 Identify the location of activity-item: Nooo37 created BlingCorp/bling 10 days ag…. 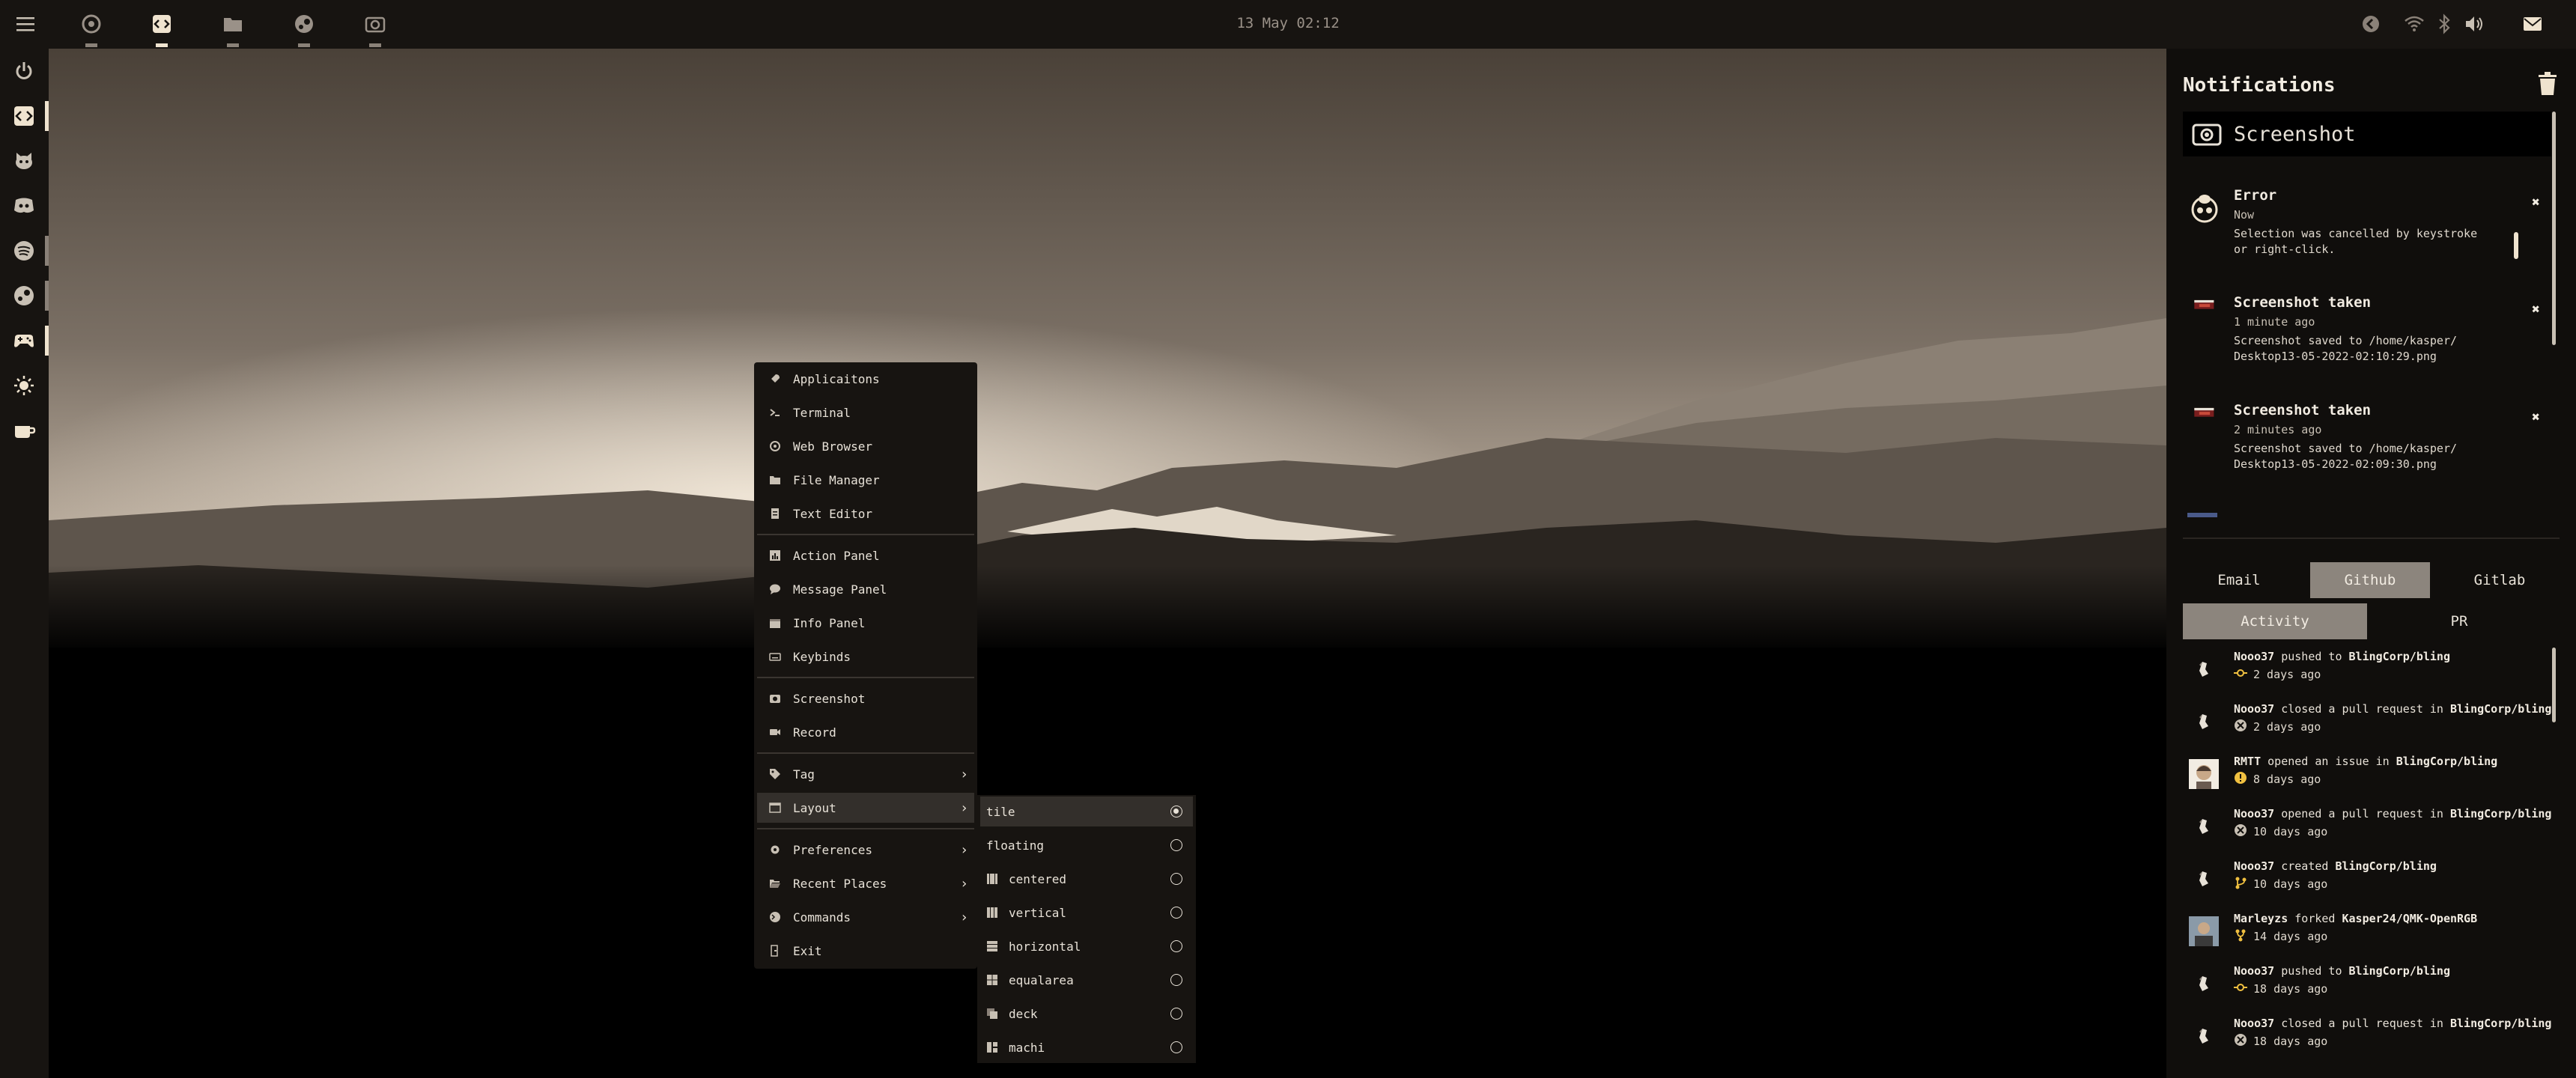
(2370, 884).